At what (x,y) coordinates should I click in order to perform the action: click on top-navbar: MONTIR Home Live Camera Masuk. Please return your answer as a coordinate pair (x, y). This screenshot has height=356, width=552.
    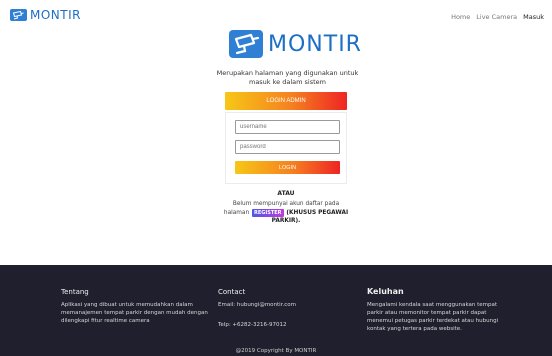
    Looking at the image, I should click on (276, 14).